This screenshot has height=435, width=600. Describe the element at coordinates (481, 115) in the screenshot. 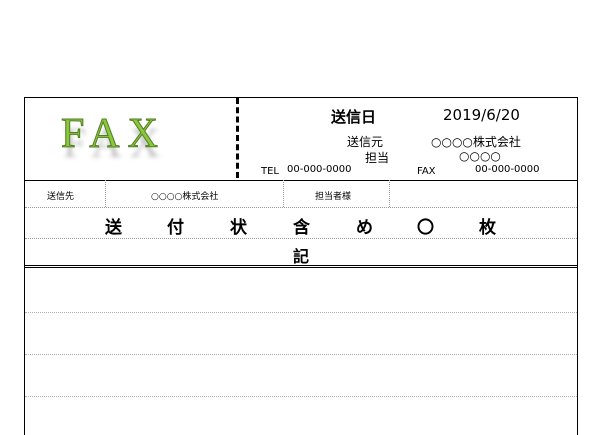

I see `send-date-value: 2019/6/20` at that location.